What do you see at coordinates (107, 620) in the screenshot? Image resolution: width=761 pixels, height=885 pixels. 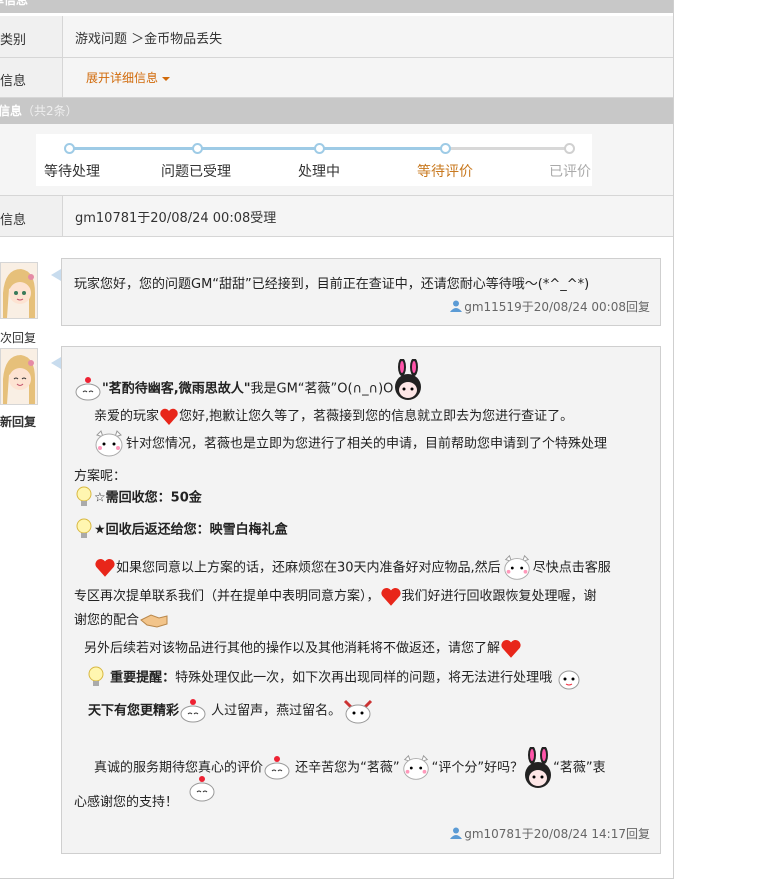 I see `para3-line3: 谢您的配合` at bounding box center [107, 620].